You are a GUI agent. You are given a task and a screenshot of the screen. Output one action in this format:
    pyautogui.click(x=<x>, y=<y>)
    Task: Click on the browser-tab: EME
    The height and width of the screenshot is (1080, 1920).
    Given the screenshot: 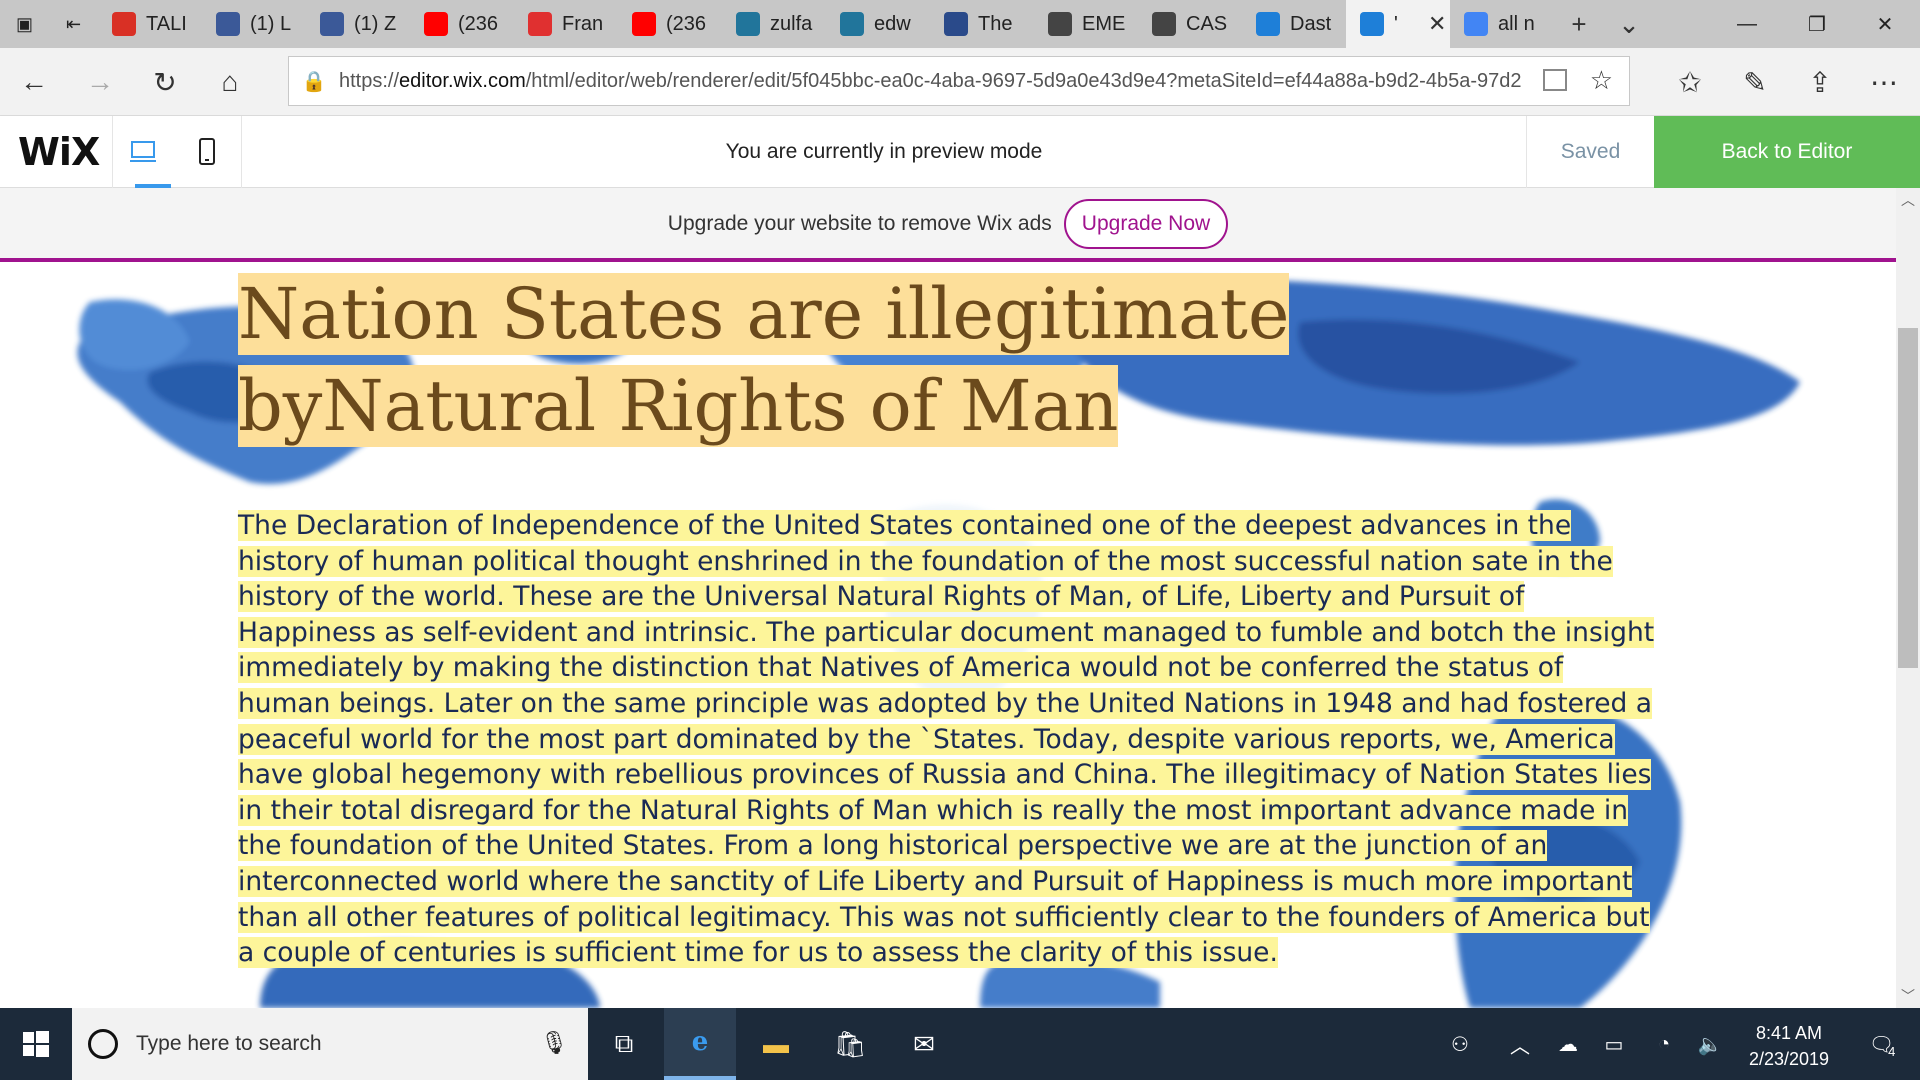 What is the action you would take?
    pyautogui.click(x=1086, y=24)
    